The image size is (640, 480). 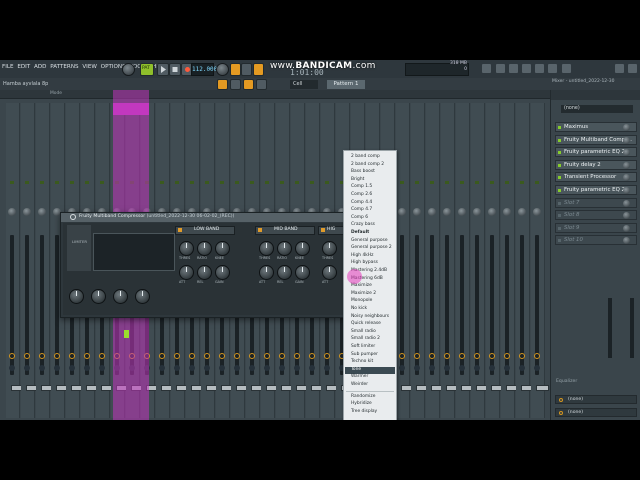 I want to click on band-header: MID BAND, so click(x=285, y=230).